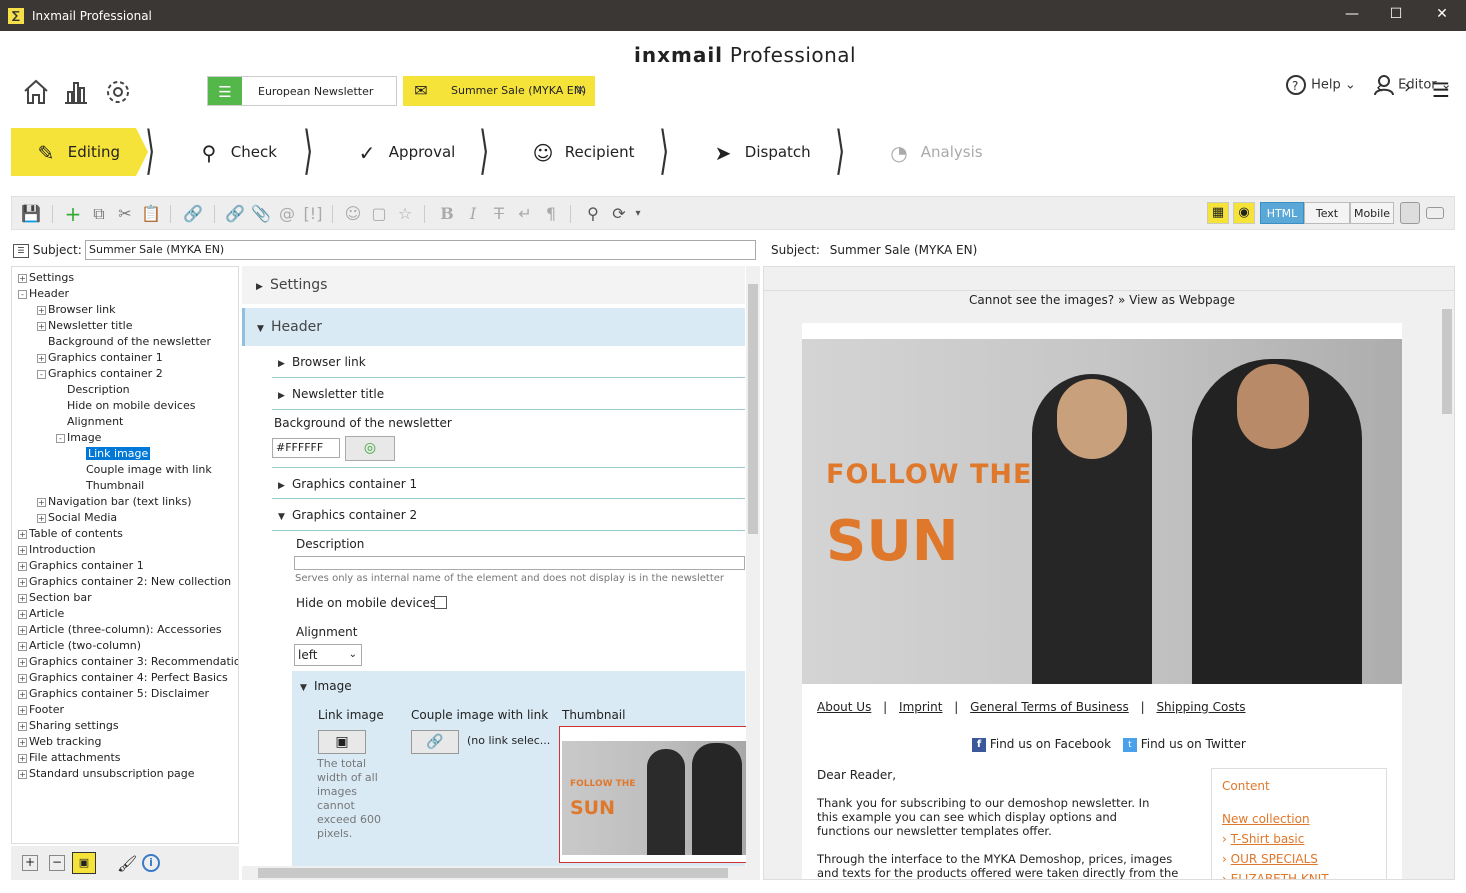 This screenshot has height=893, width=1466. What do you see at coordinates (1410, 213) in the screenshot?
I see `phone-portrait-icon` at bounding box center [1410, 213].